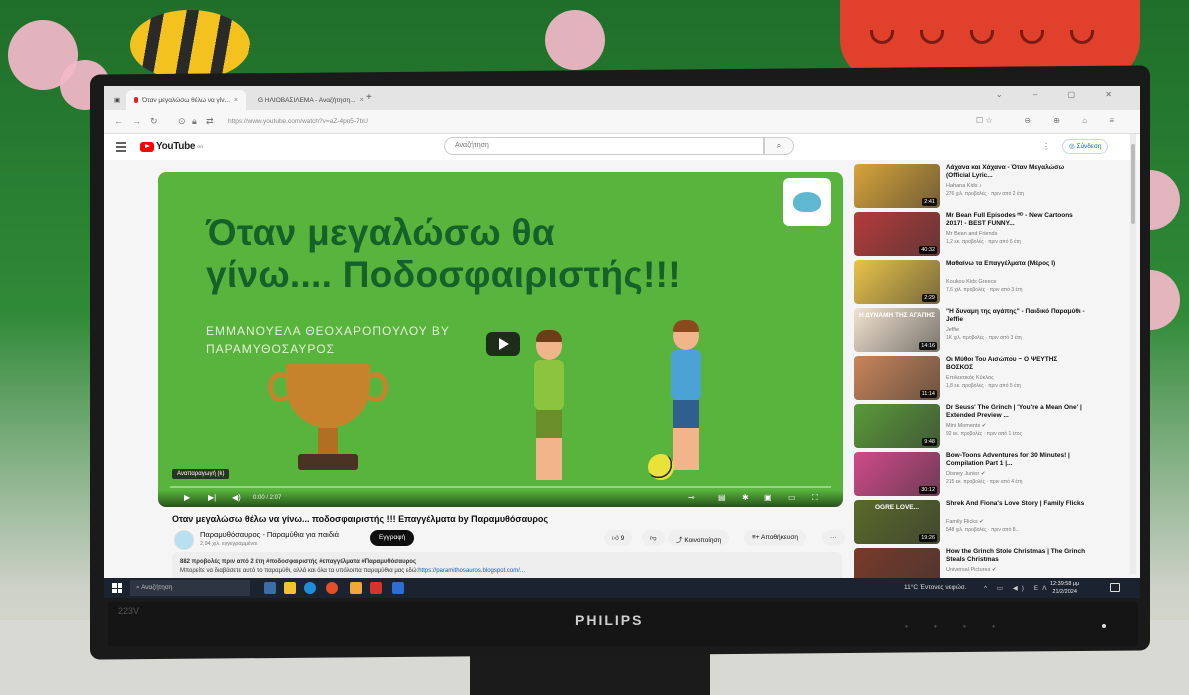 This screenshot has width=1189, height=695. Describe the element at coordinates (392, 538) in the screenshot. I see `subscribe-button: Εγγραφή` at that location.